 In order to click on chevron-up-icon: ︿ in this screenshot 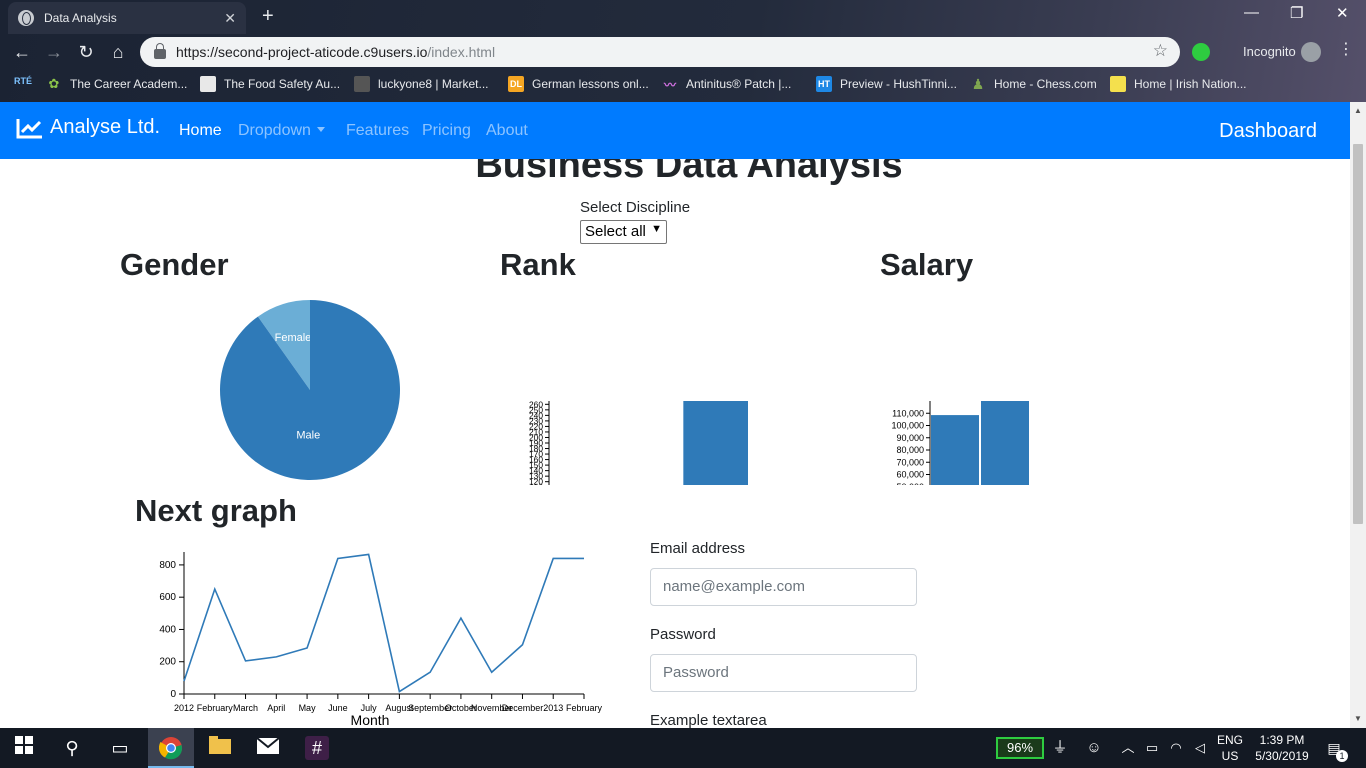, I will do `click(1128, 748)`.